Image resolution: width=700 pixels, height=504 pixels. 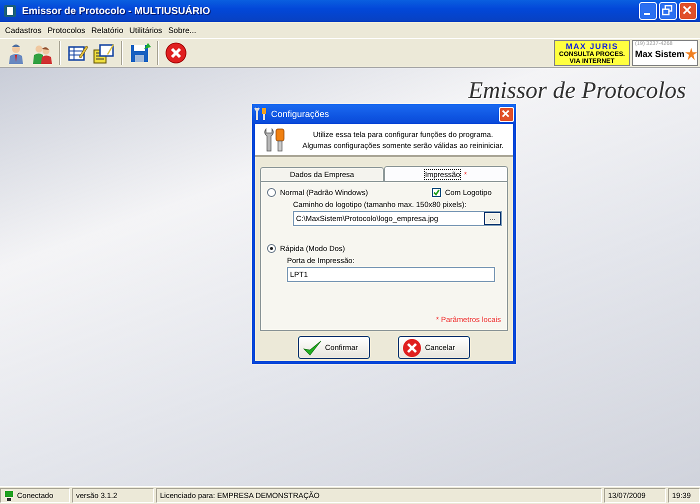 What do you see at coordinates (107, 30) in the screenshot?
I see `menu-item: Relatório` at bounding box center [107, 30].